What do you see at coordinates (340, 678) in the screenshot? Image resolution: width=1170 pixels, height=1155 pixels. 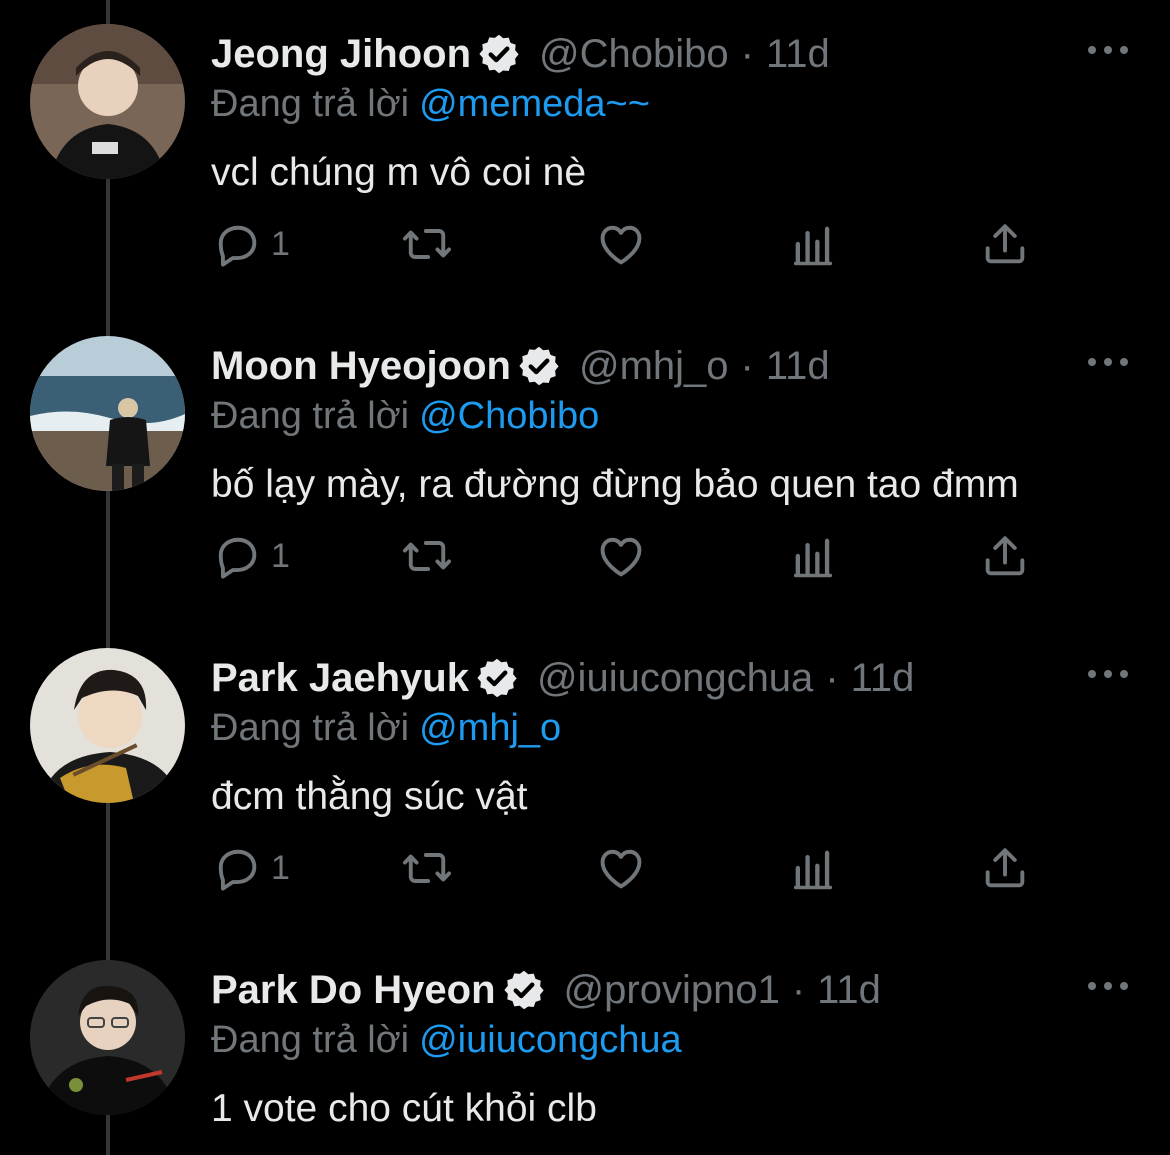 I see `display-name: Park Jaehyuk` at bounding box center [340, 678].